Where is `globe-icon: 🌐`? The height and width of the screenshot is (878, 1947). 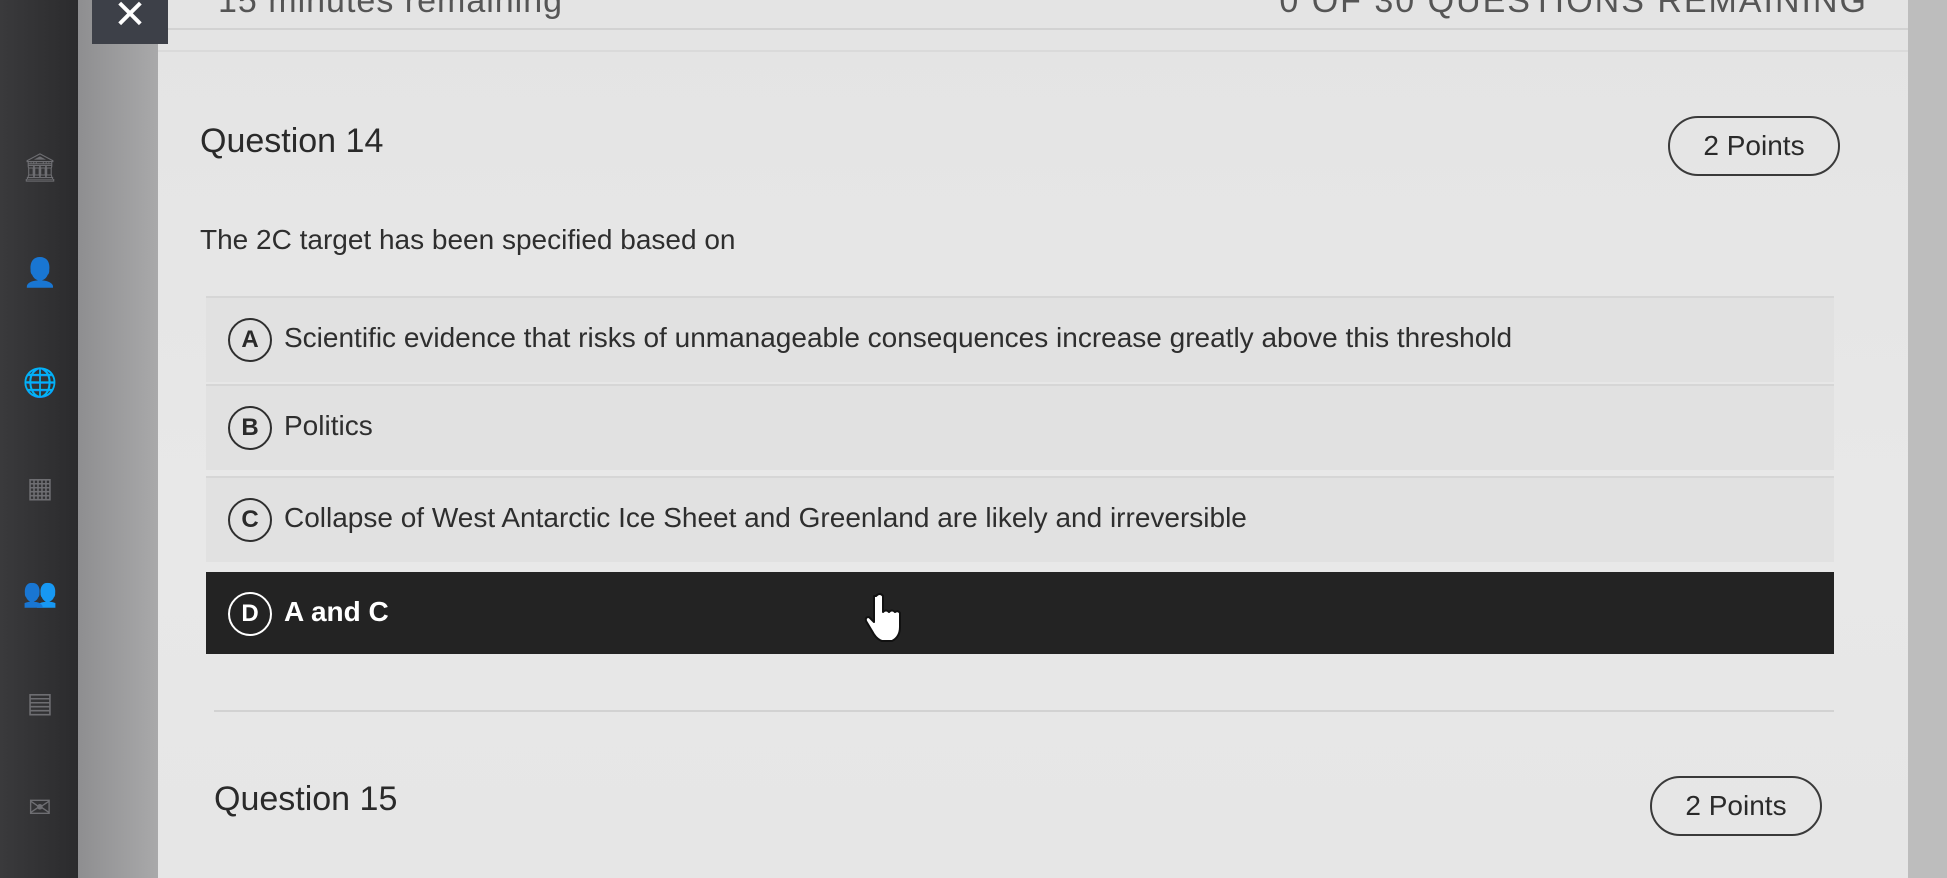 globe-icon: 🌐 is located at coordinates (40, 383).